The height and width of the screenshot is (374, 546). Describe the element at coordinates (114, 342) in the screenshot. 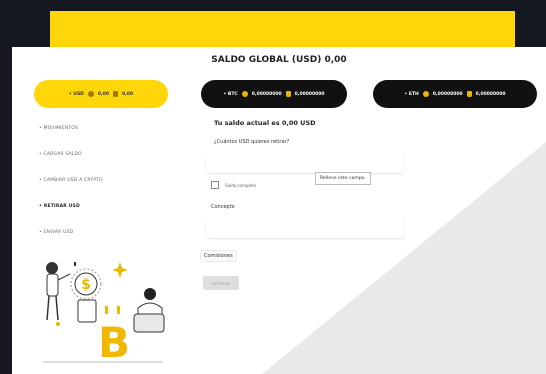

I see `bitcoin-symbol-icon: B` at that location.